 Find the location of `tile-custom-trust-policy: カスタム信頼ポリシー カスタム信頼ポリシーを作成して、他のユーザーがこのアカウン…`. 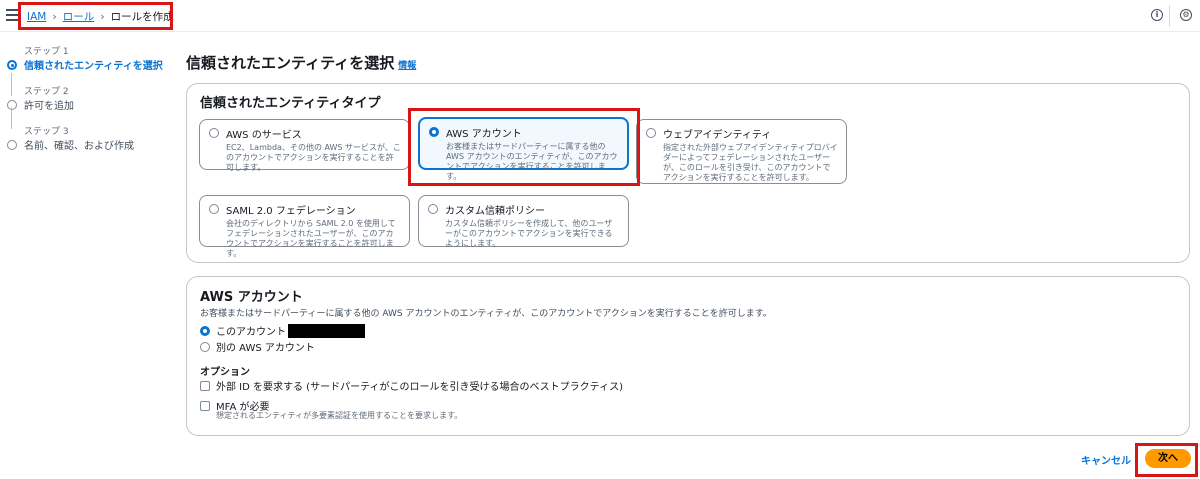

tile-custom-trust-policy: カスタム信頼ポリシー カスタム信頼ポリシーを作成して、他のユーザーがこのアカウン… is located at coordinates (523, 221).